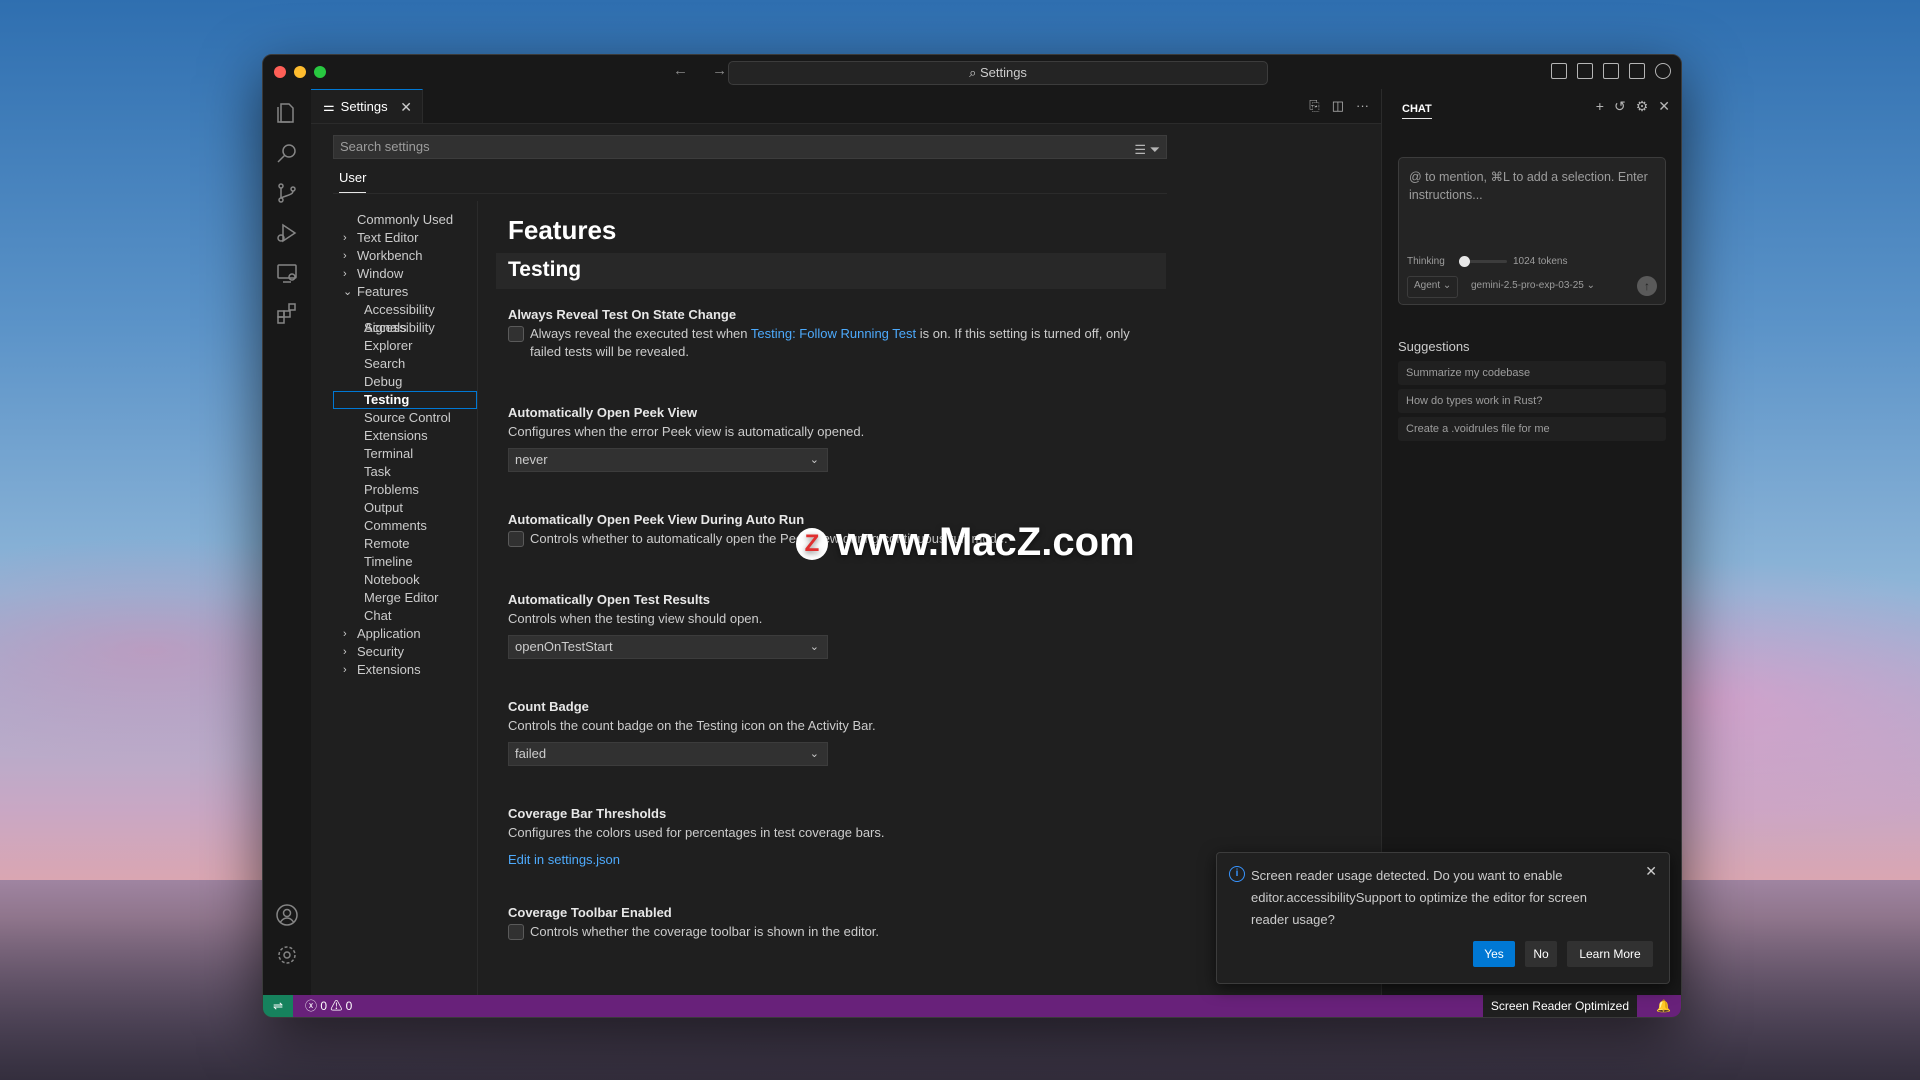 The height and width of the screenshot is (1080, 1920). What do you see at coordinates (405, 508) in the screenshot?
I see `toc-item: Output` at bounding box center [405, 508].